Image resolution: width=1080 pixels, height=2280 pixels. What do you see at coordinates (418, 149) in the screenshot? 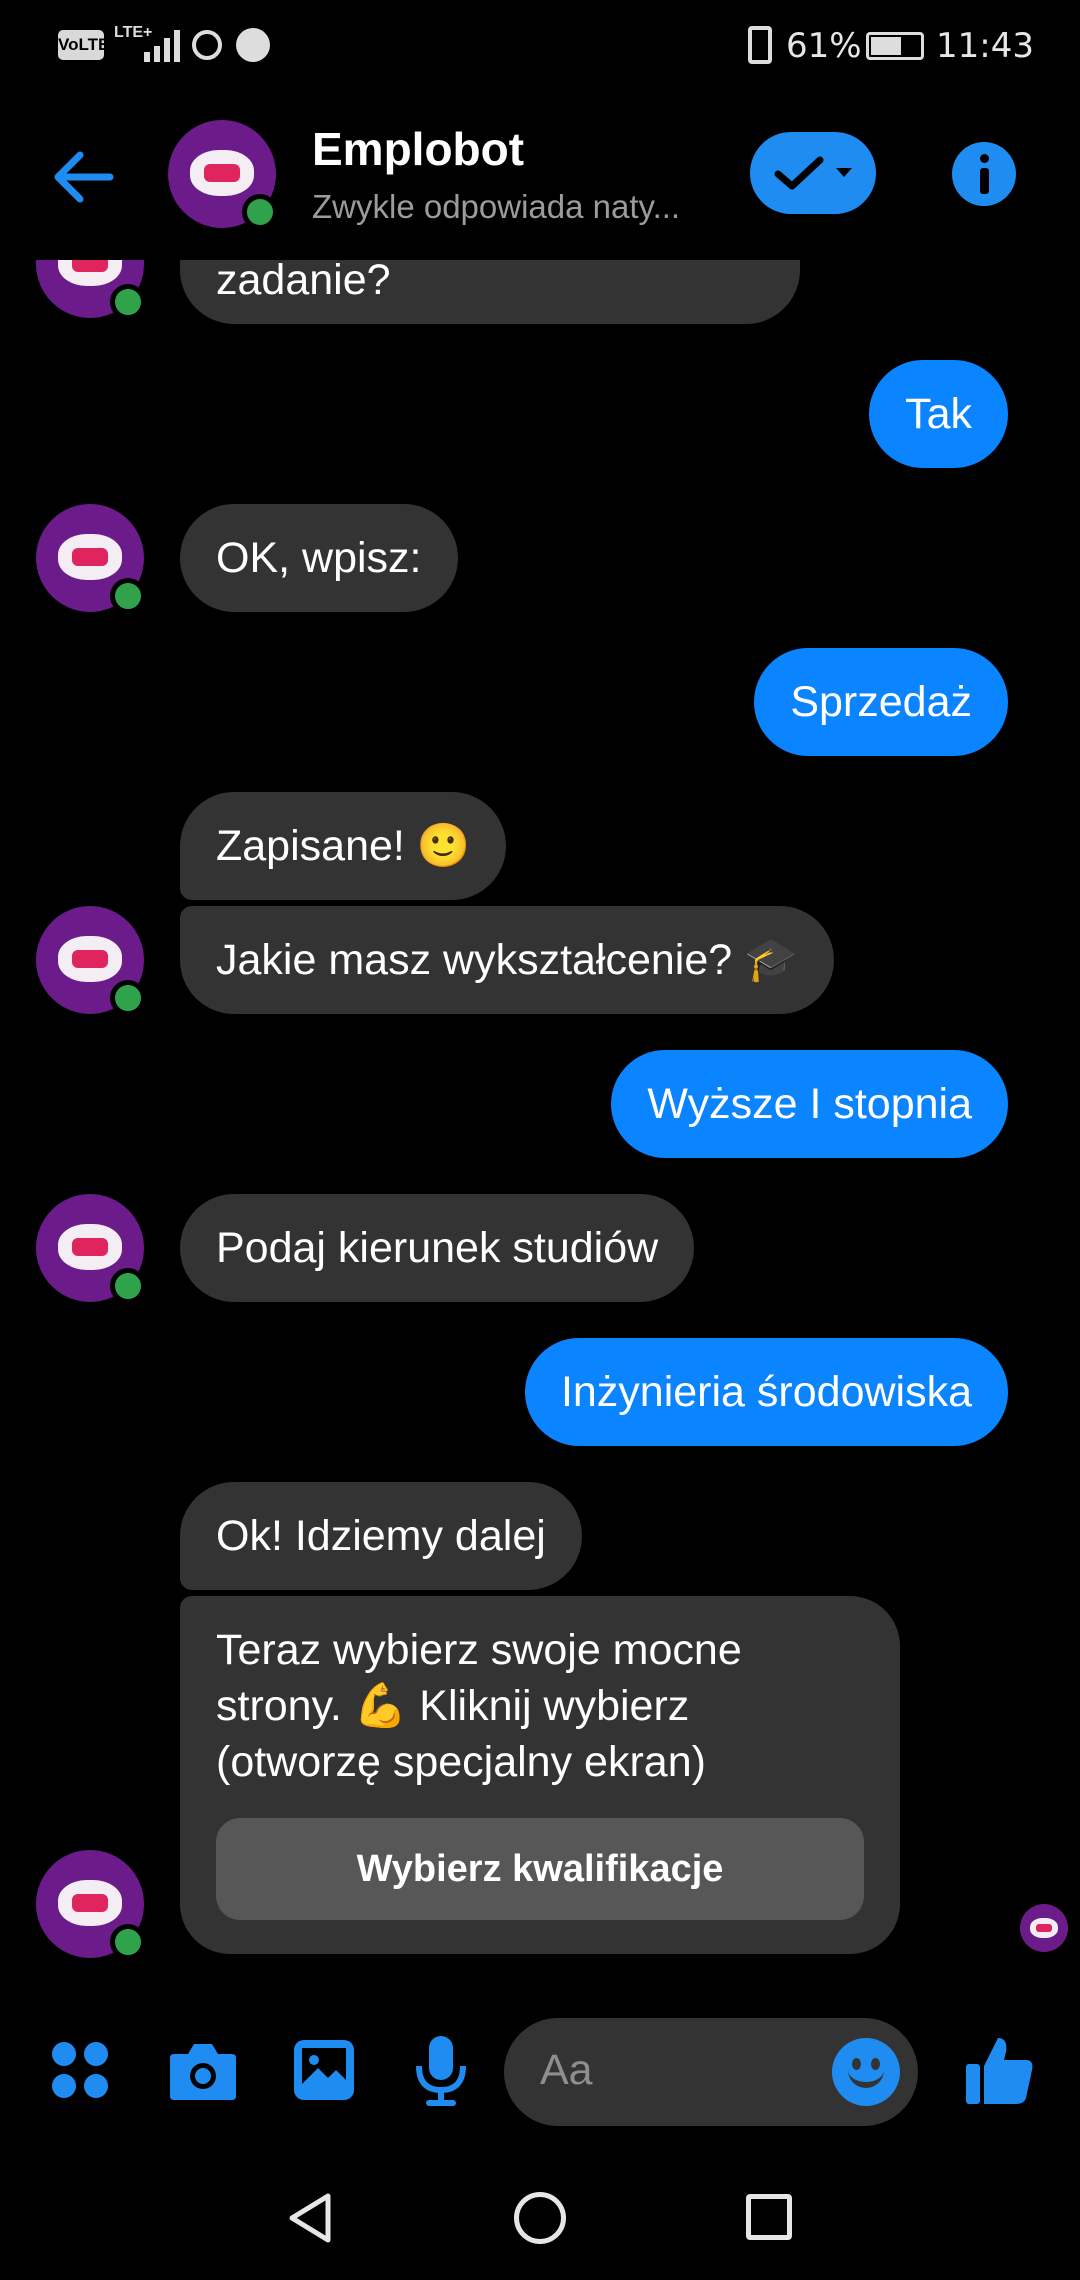
I see `contact-name: Emplobot` at bounding box center [418, 149].